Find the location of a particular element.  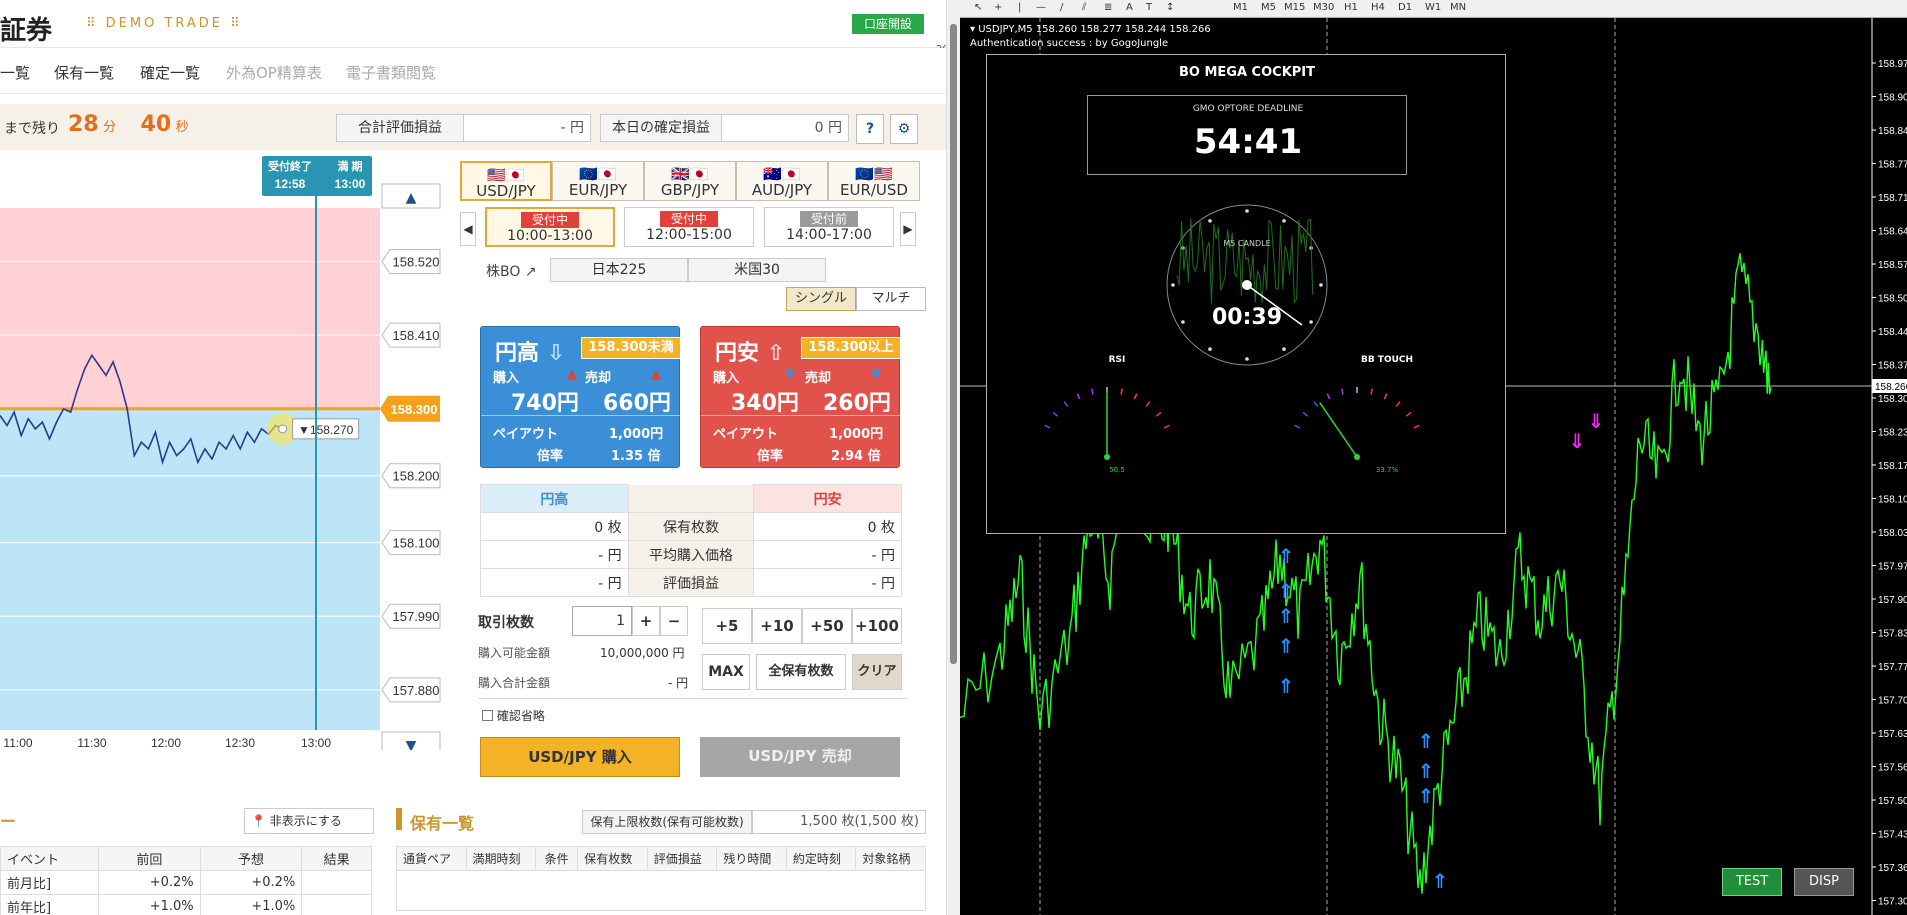

add-100-button: +100 is located at coordinates (877, 626).